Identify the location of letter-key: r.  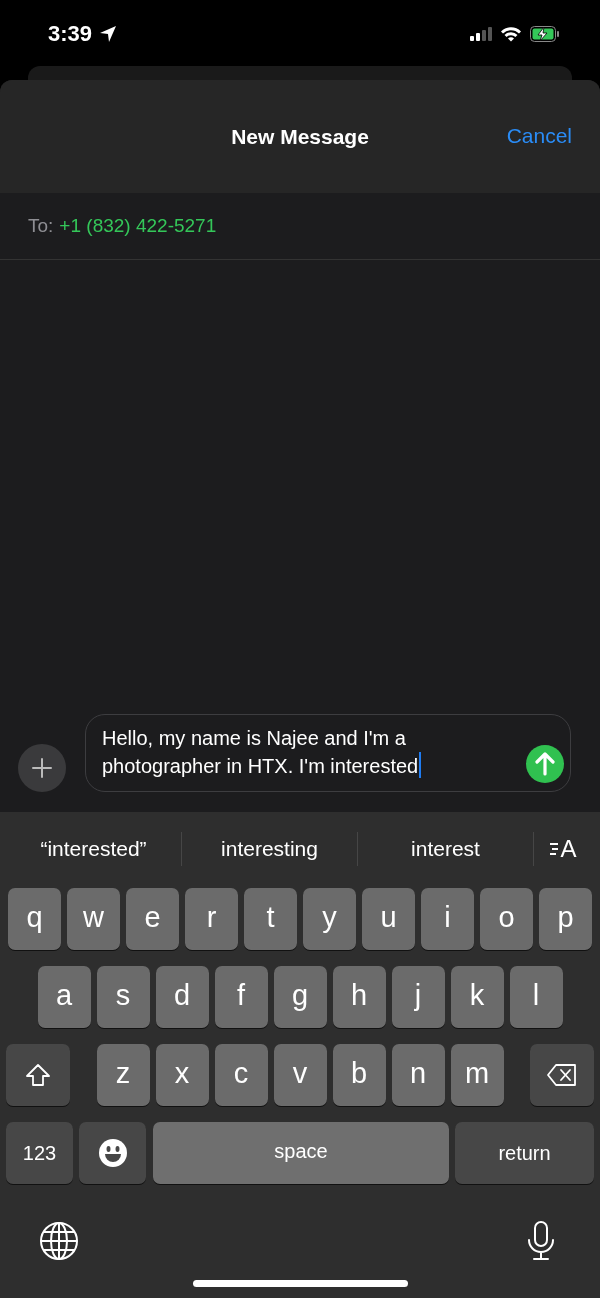
(211, 919).